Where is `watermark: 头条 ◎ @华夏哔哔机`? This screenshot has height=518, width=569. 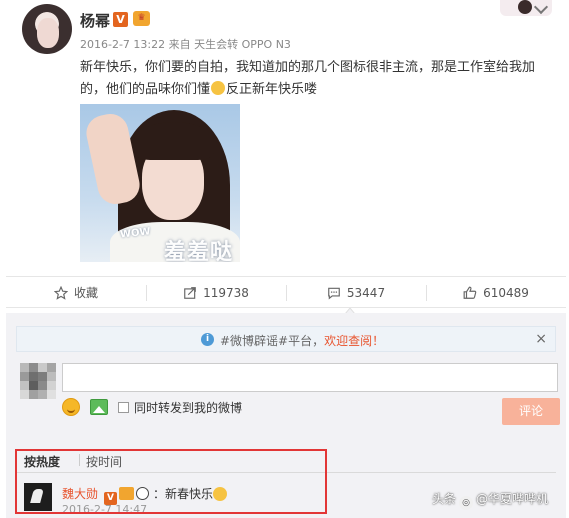
watermark: 头条 ◎ @华夏哔哔机 is located at coordinates (490, 500).